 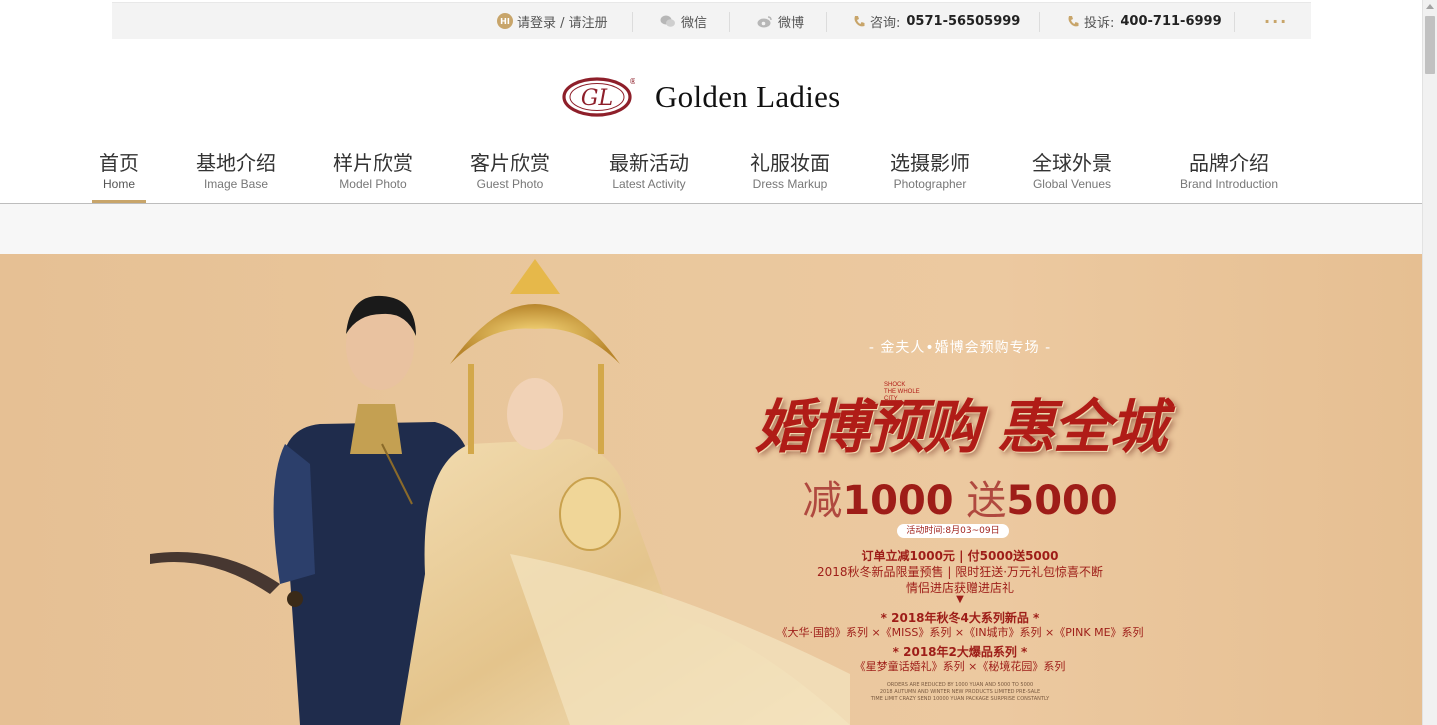 I want to click on nav-label-cn: 全球外景, so click(x=1072, y=163).